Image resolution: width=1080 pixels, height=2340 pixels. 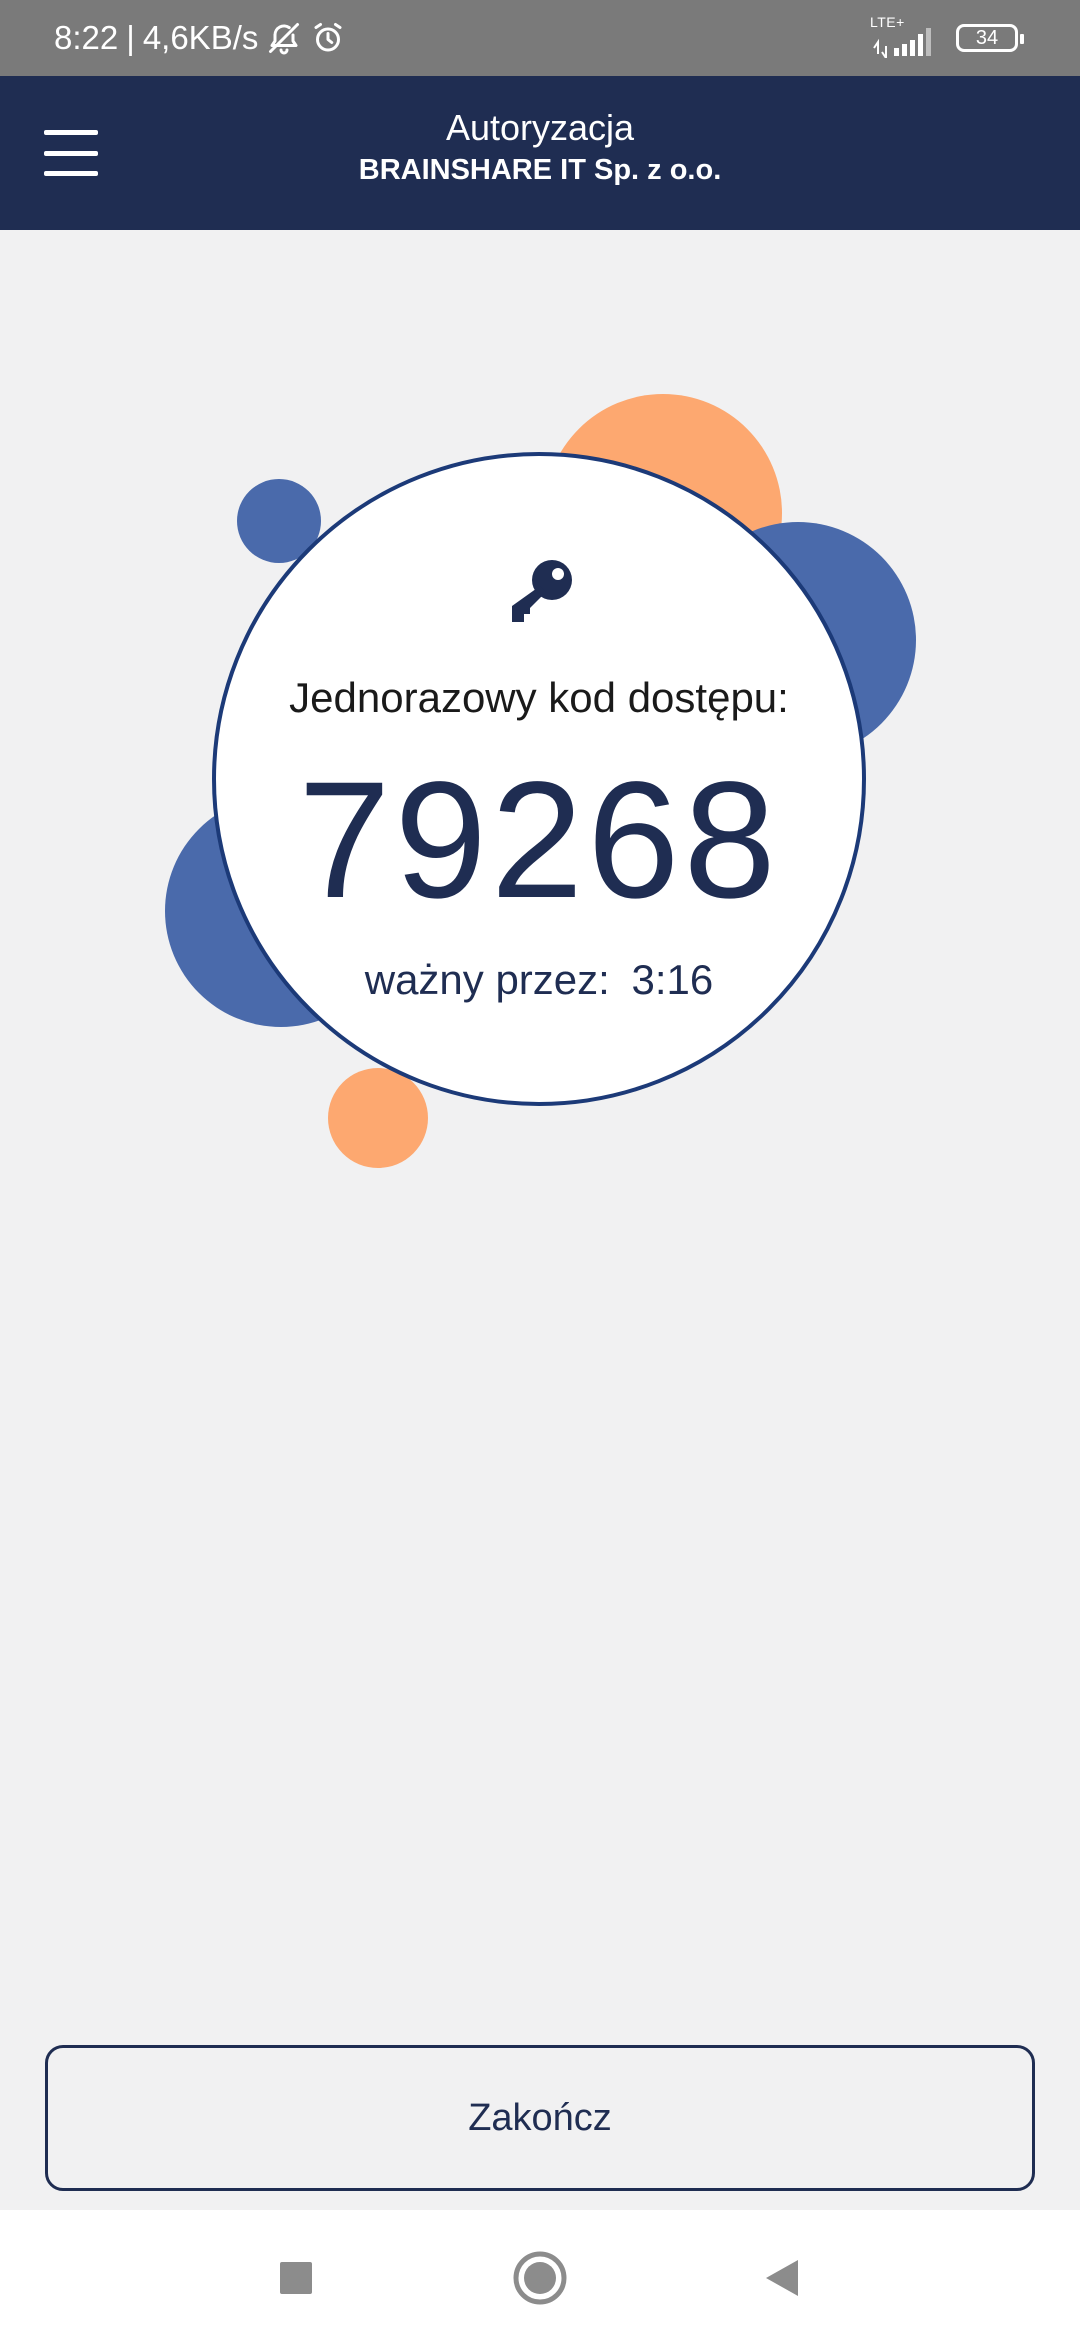 I want to click on access-code: 79268, so click(x=539, y=840).